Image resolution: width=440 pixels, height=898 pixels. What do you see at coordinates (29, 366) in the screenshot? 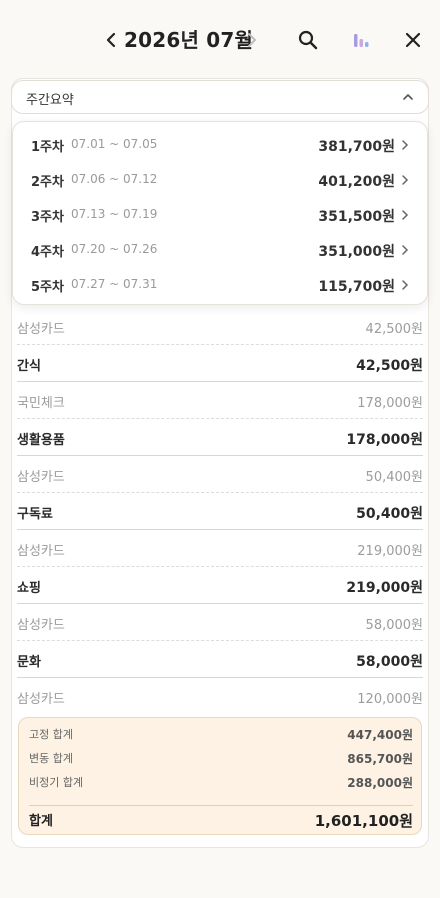
I see `category-name: 간식` at bounding box center [29, 366].